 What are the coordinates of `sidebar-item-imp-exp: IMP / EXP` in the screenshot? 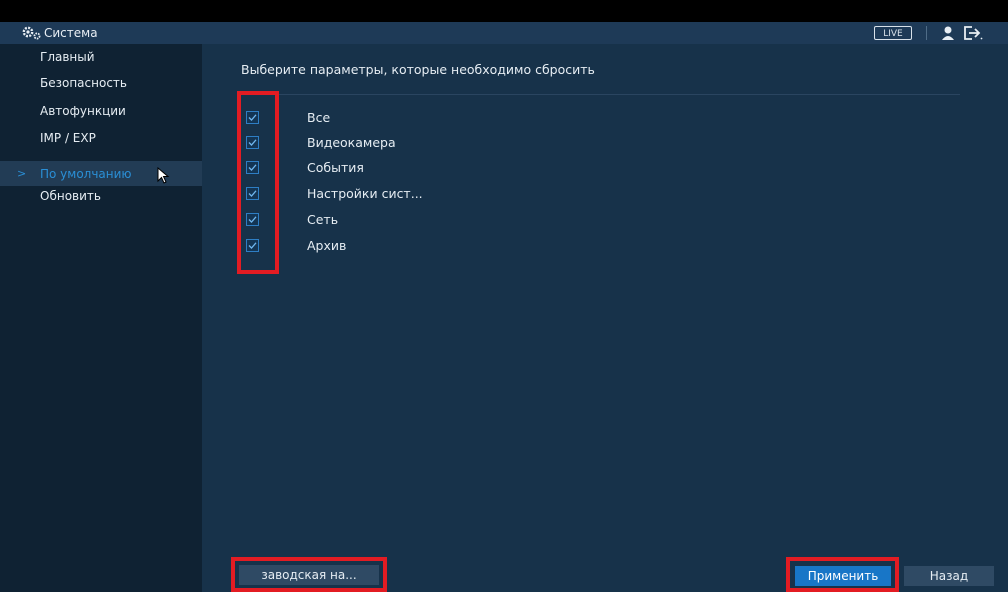 It's located at (68, 138).